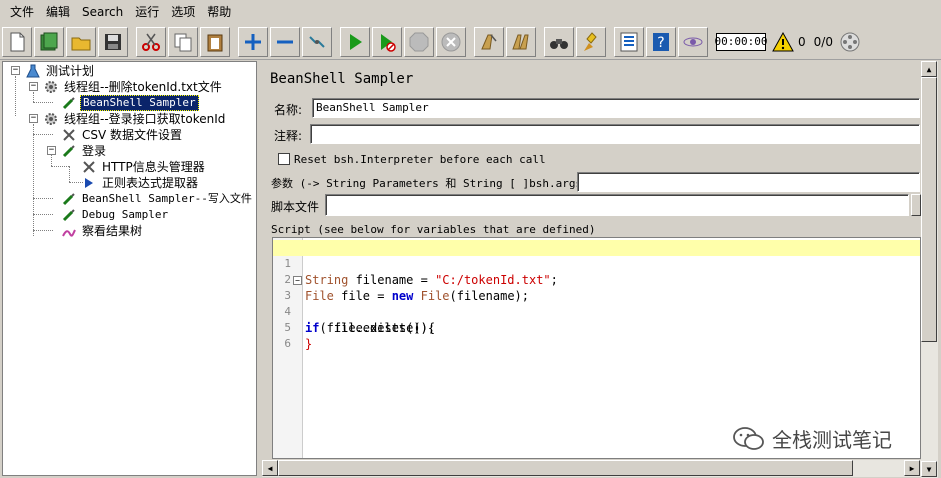 The width and height of the screenshot is (941, 478). I want to click on menu-run: 运行, so click(147, 12).